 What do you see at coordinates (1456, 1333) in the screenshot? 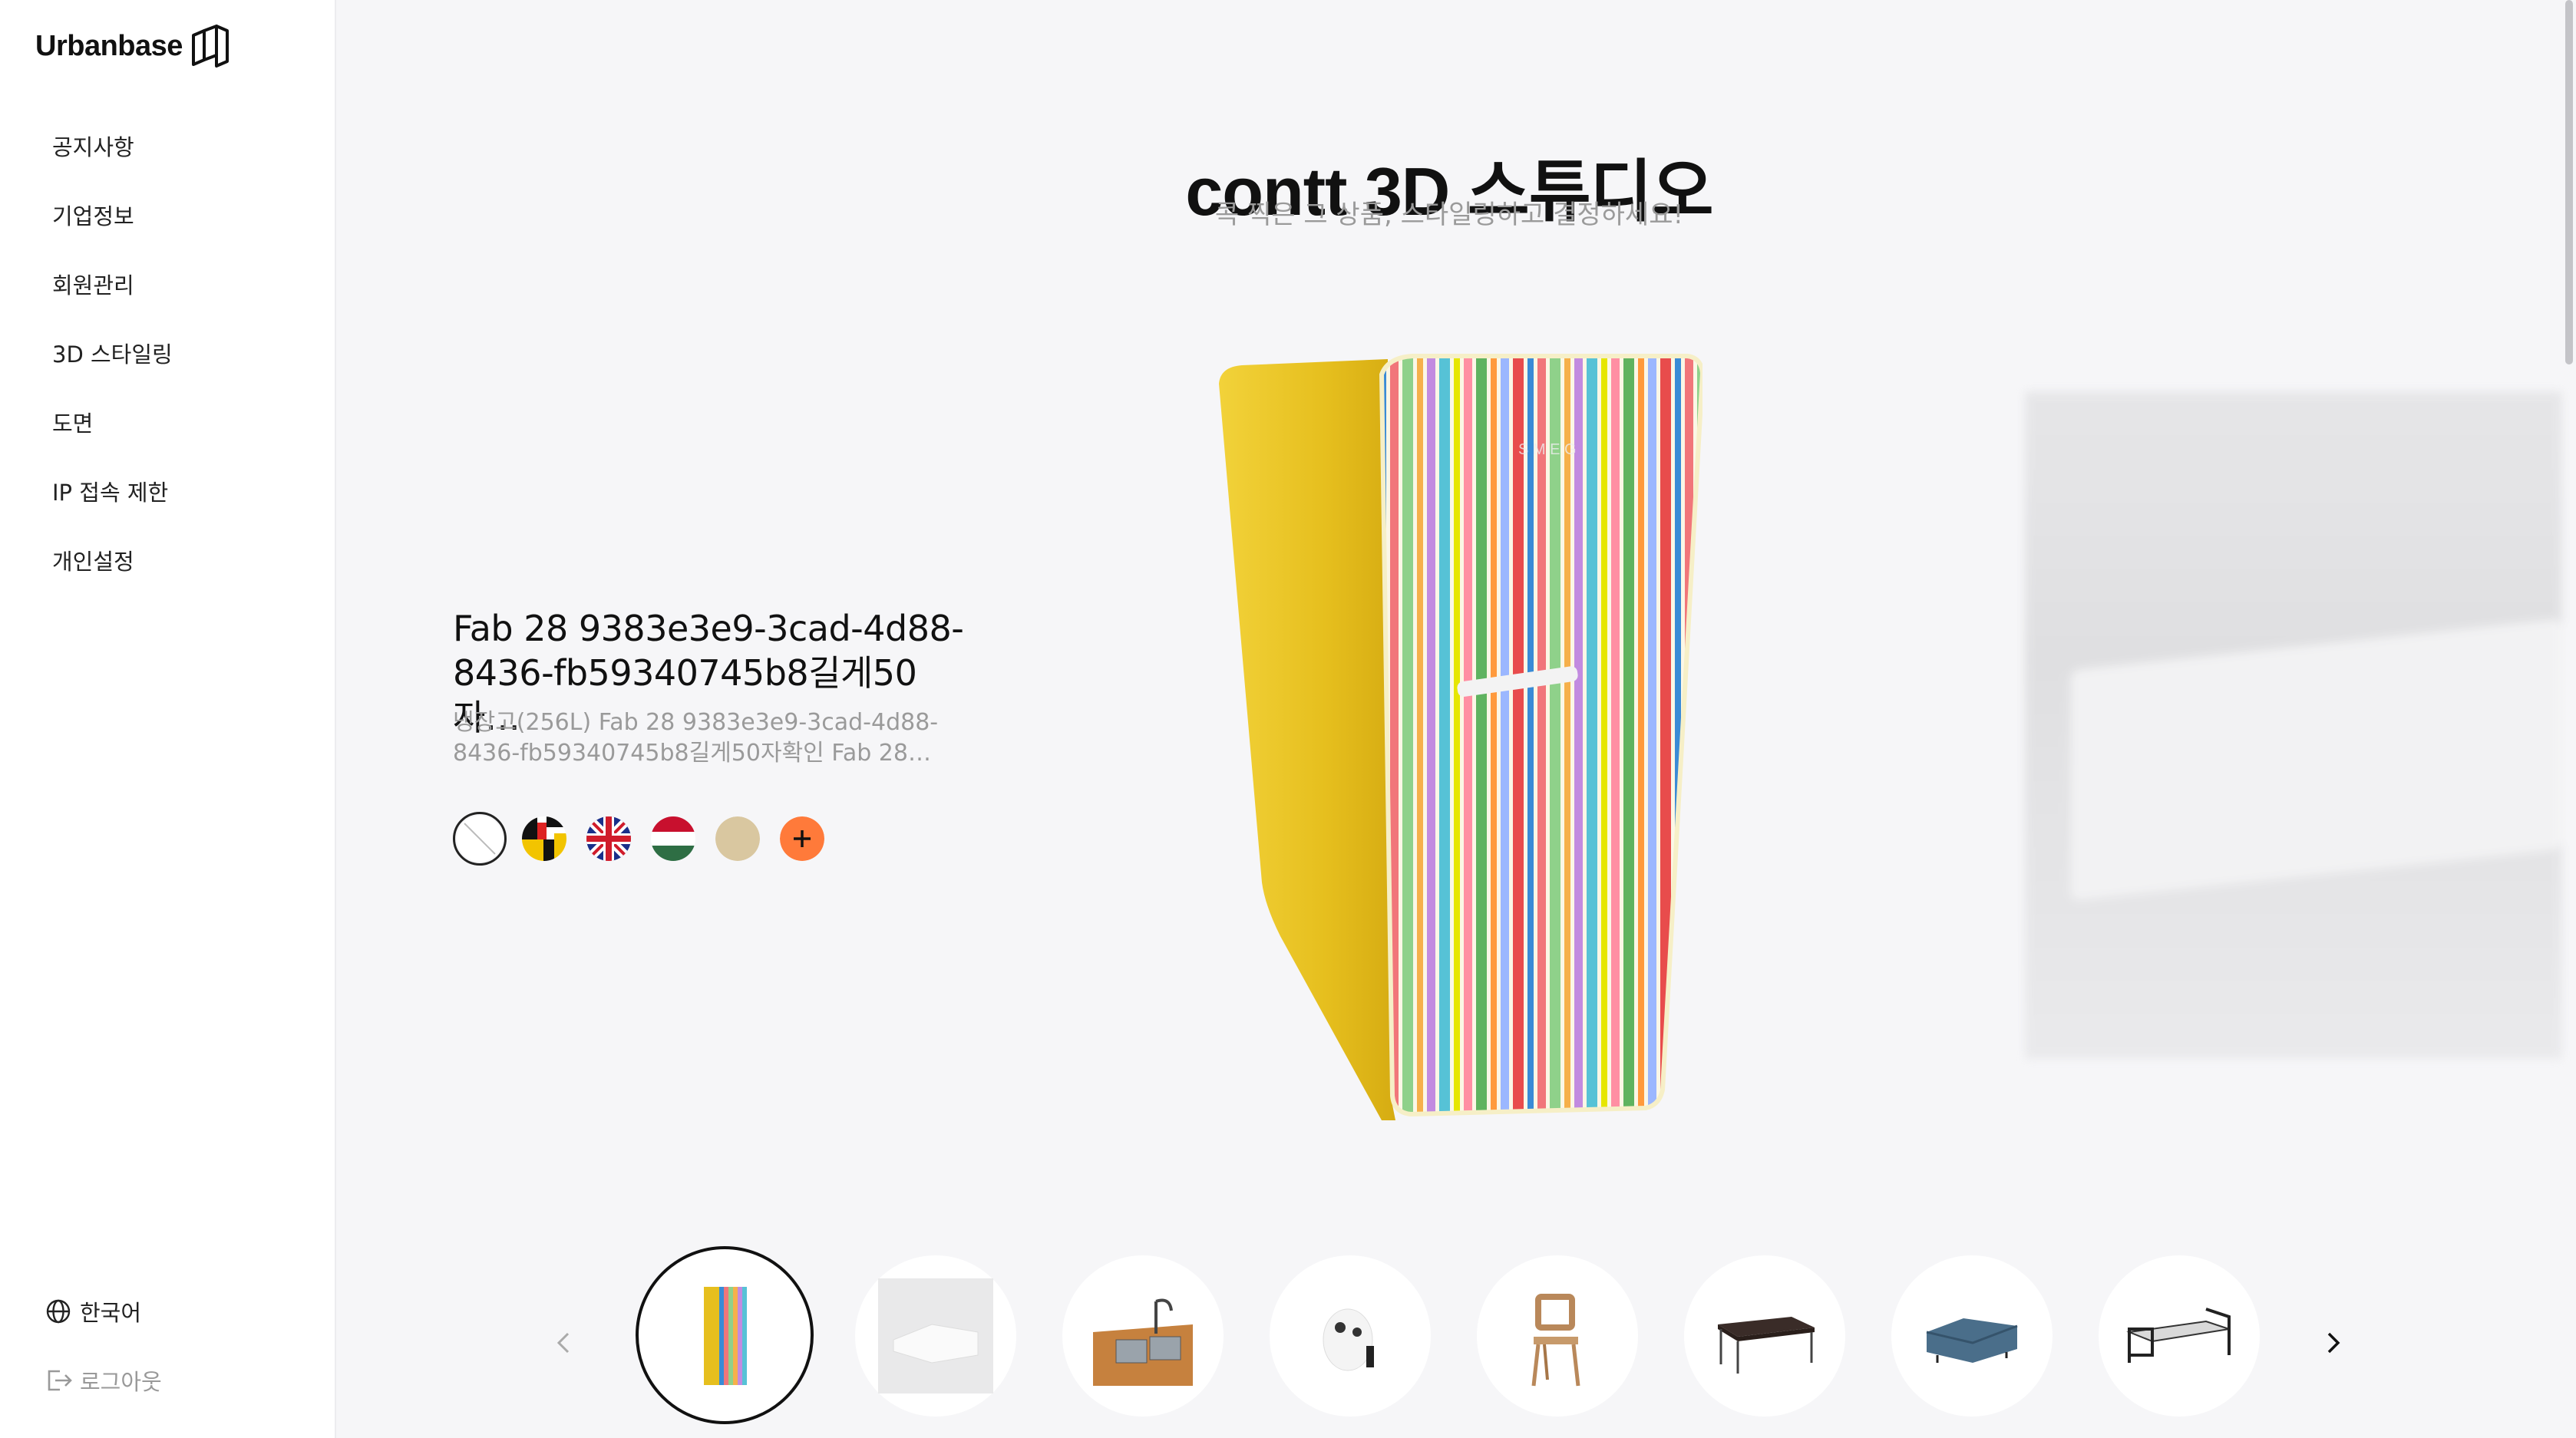
I see `product-carousel` at bounding box center [1456, 1333].